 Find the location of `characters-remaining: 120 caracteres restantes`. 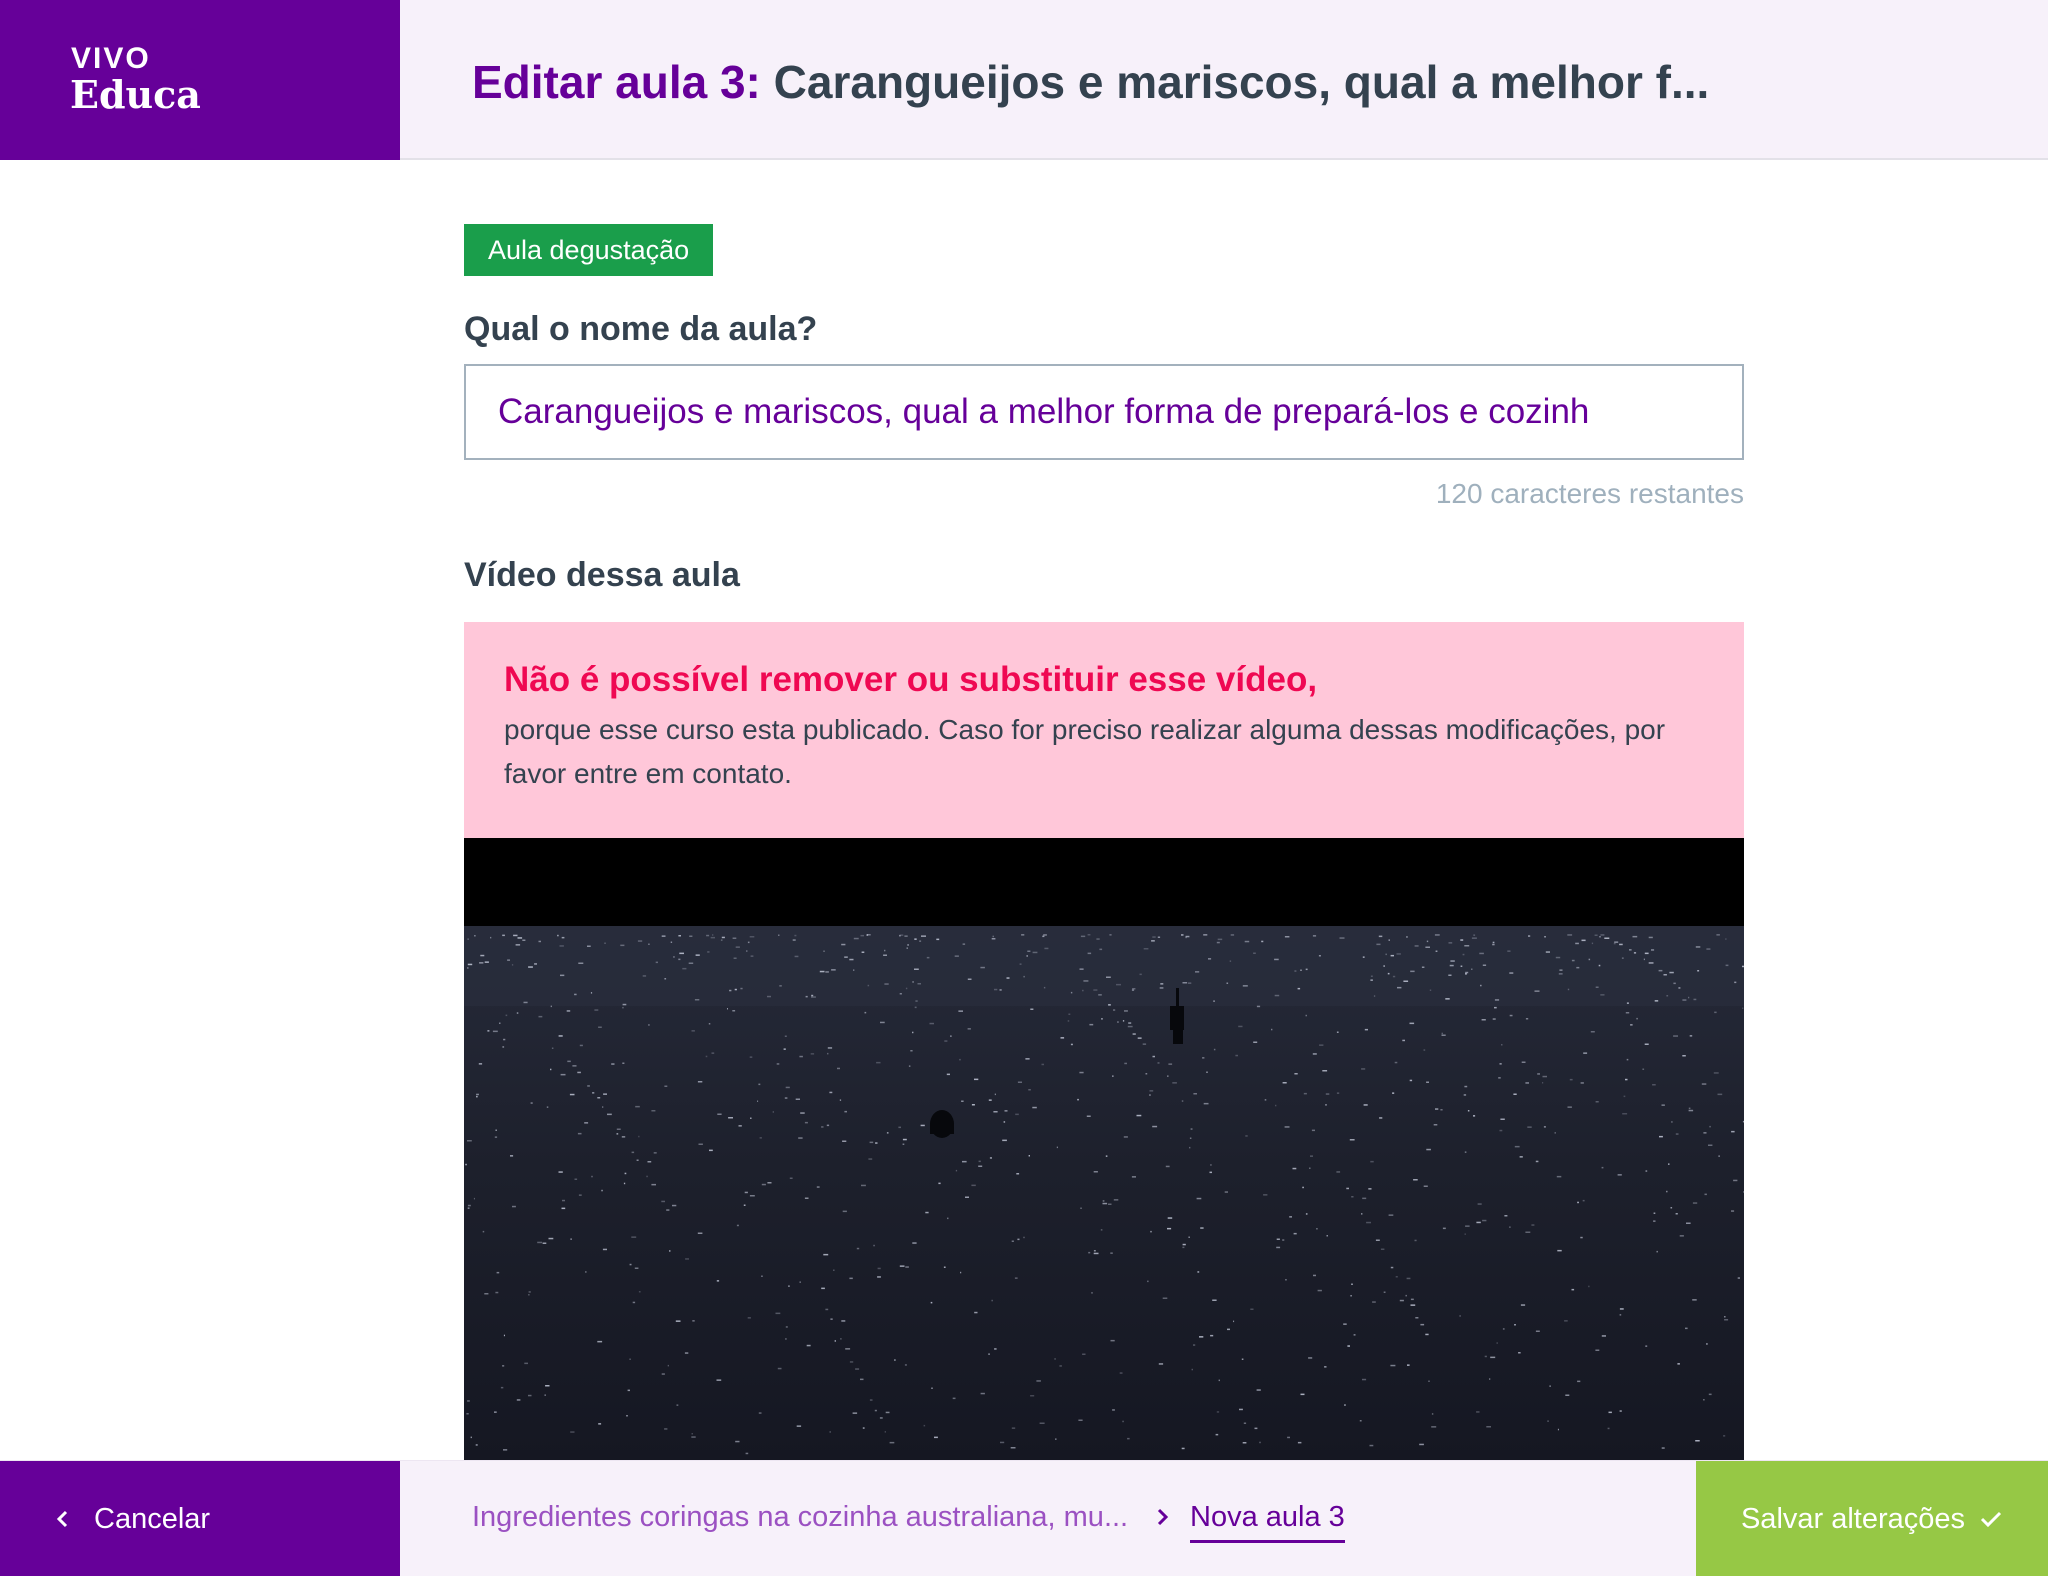

characters-remaining: 120 caracteres restantes is located at coordinates (1589, 493).